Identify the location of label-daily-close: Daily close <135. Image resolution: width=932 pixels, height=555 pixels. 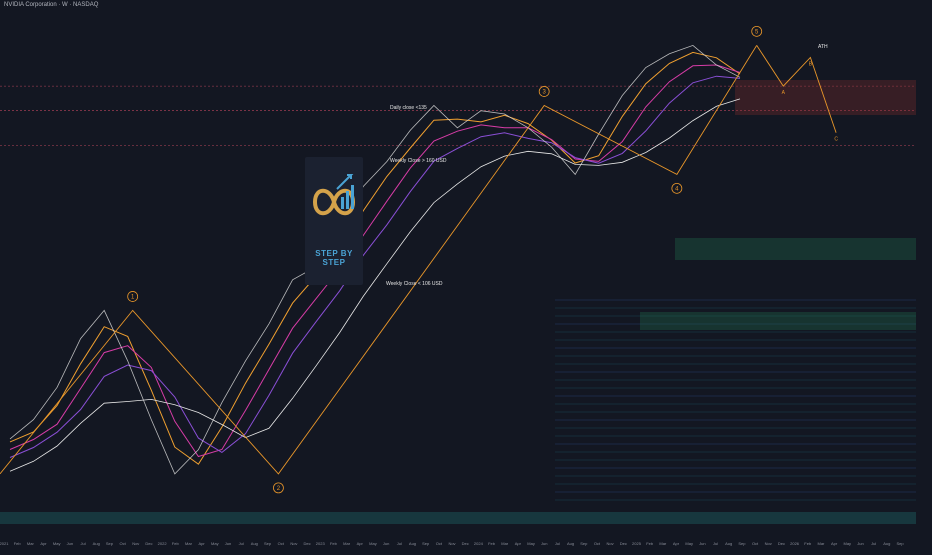
(408, 108).